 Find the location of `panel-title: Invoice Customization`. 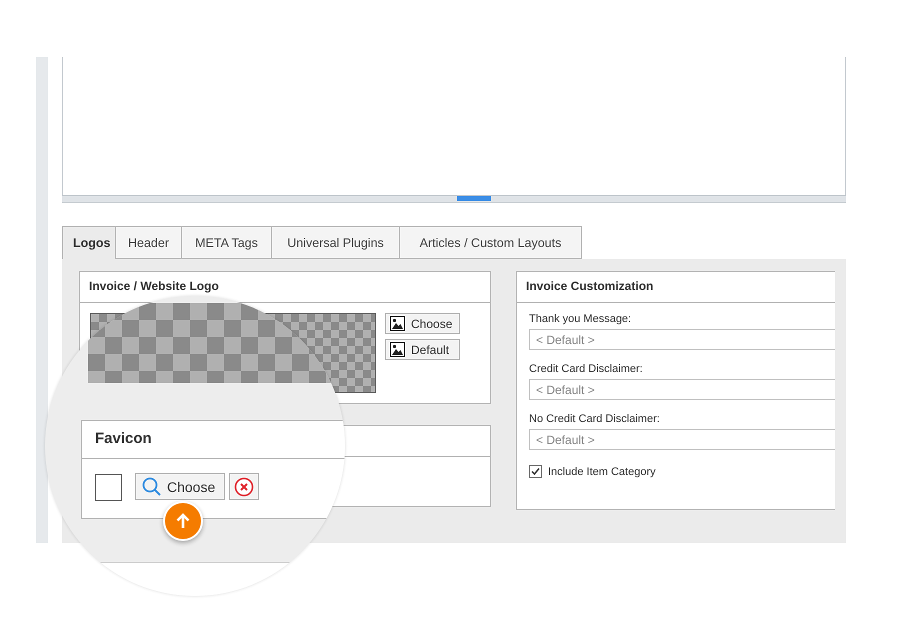

panel-title: Invoice Customization is located at coordinates (676, 287).